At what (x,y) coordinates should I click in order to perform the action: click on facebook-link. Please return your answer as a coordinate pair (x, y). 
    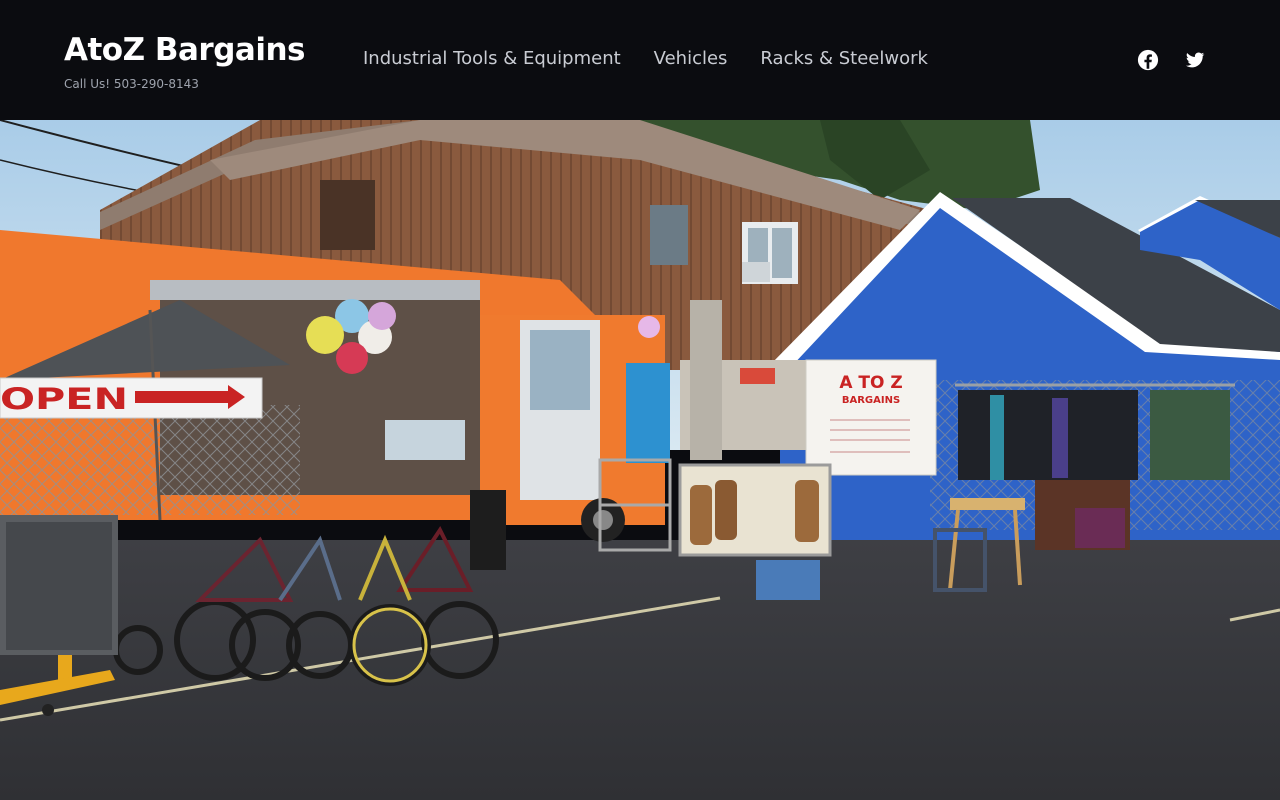
    Looking at the image, I should click on (1148, 60).